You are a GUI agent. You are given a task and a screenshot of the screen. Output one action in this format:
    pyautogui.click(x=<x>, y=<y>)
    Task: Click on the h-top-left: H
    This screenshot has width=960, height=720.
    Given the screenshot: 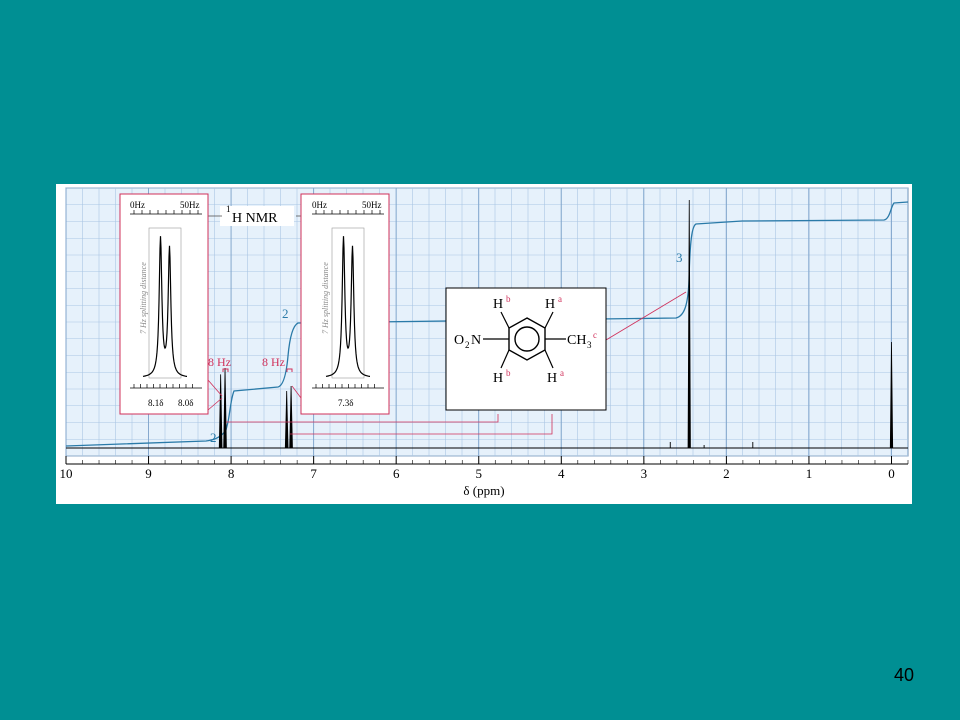 What is the action you would take?
    pyautogui.click(x=498, y=304)
    